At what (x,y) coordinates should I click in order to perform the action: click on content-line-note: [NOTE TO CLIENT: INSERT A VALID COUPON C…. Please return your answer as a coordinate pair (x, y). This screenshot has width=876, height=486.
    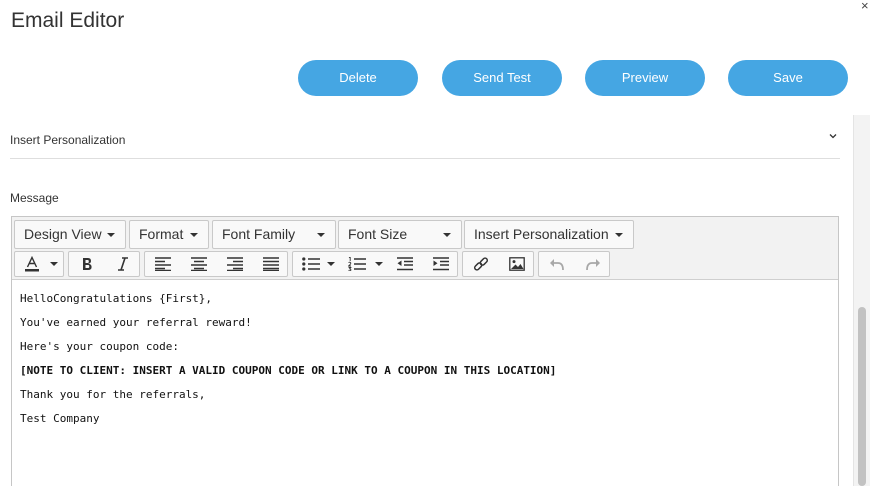
    Looking at the image, I should click on (288, 370).